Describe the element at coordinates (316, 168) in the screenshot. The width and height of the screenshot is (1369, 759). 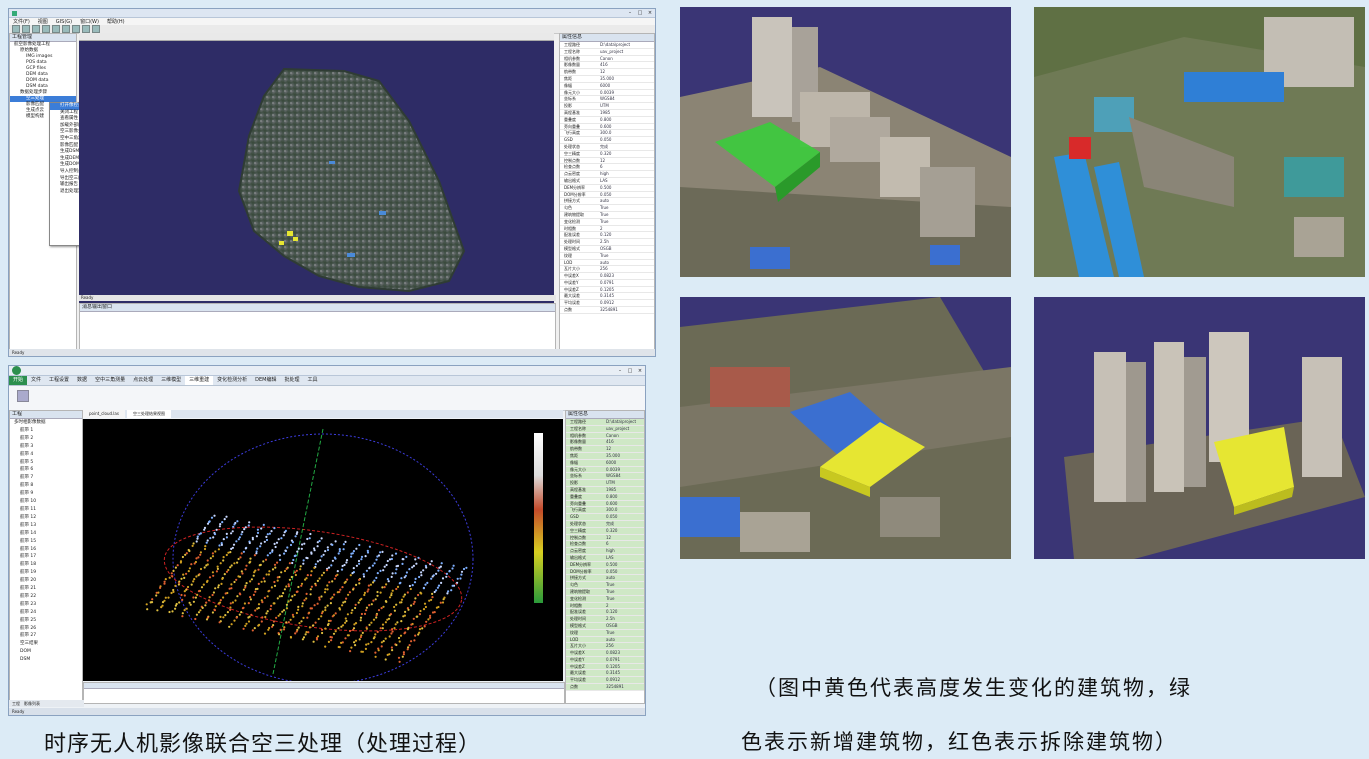
I see `viewport-3d` at that location.